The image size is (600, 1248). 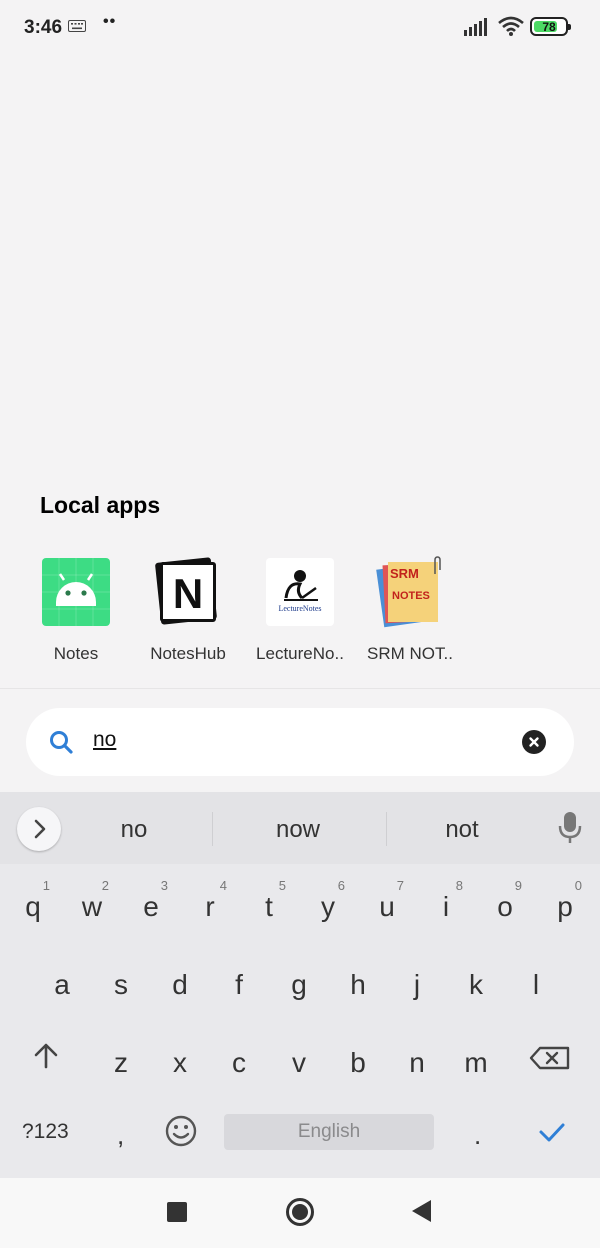 I want to click on key-label: f, so click(x=239, y=984).